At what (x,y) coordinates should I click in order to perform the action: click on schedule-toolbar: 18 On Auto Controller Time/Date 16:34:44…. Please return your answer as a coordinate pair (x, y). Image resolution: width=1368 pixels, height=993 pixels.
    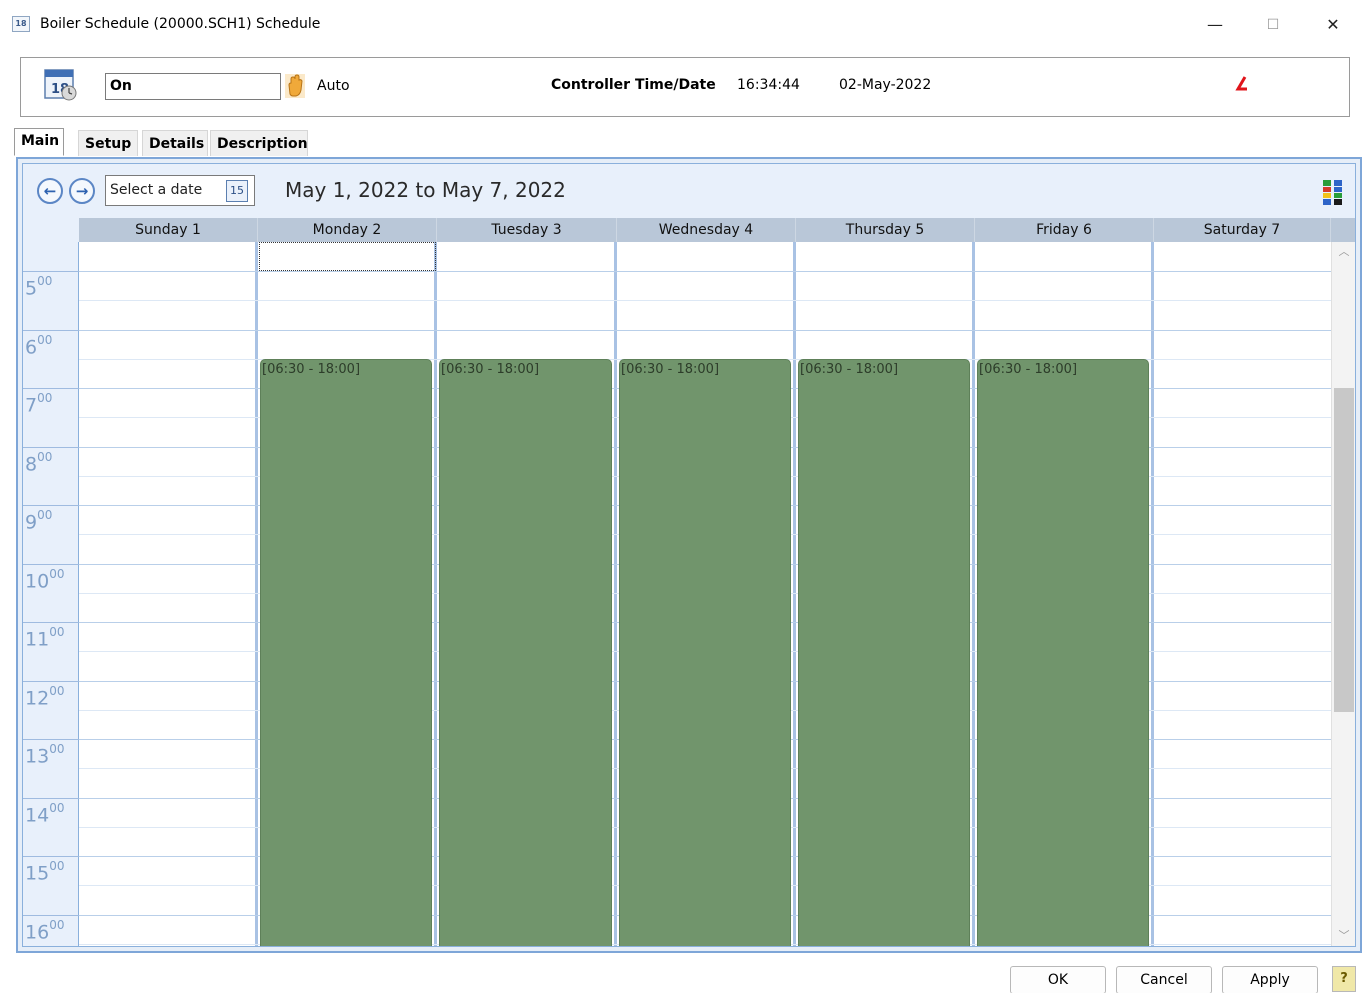
    Looking at the image, I should click on (685, 87).